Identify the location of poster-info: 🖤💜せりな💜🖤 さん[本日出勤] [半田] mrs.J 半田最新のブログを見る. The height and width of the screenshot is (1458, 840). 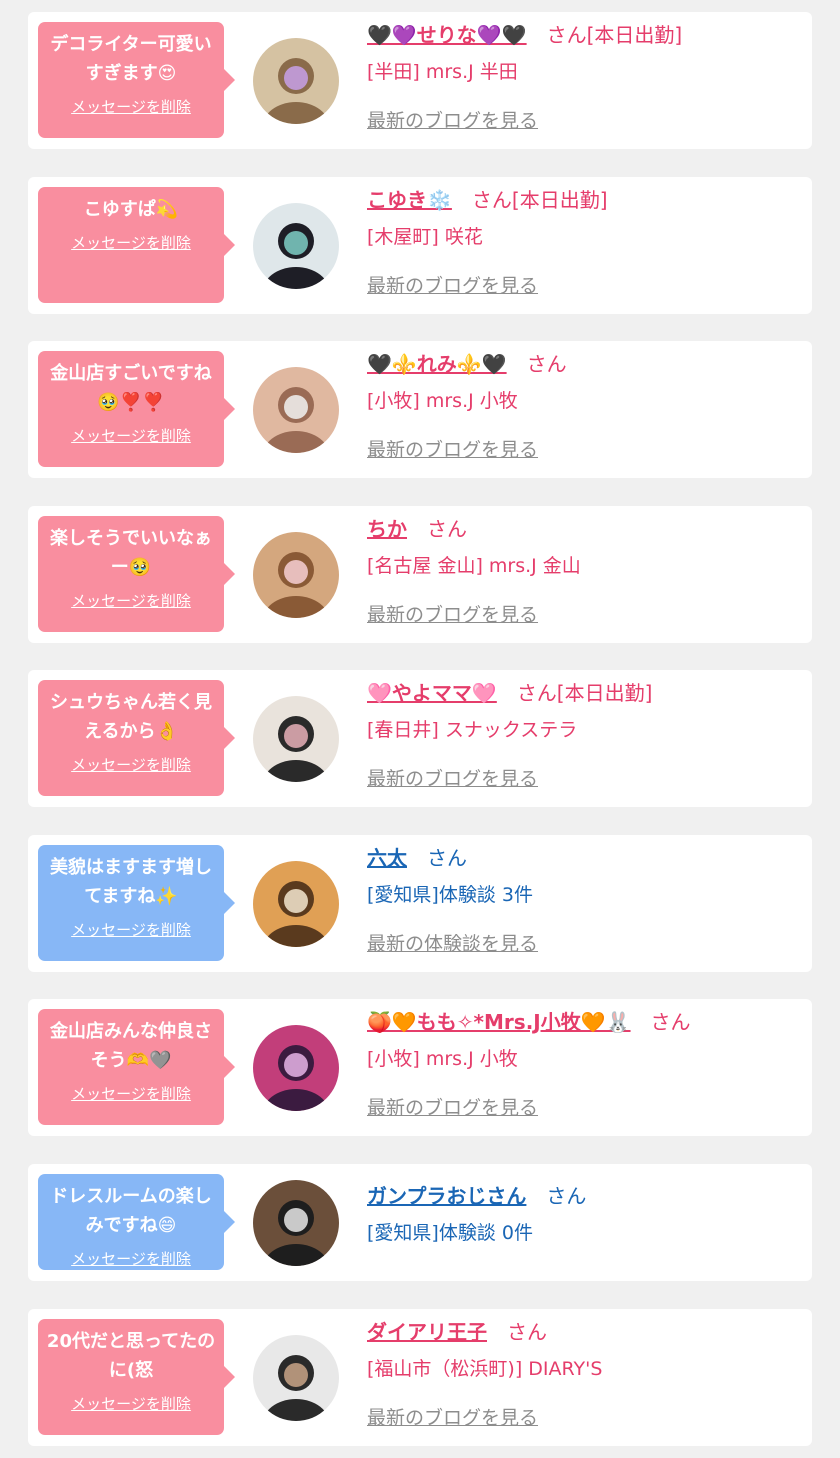
(524, 77).